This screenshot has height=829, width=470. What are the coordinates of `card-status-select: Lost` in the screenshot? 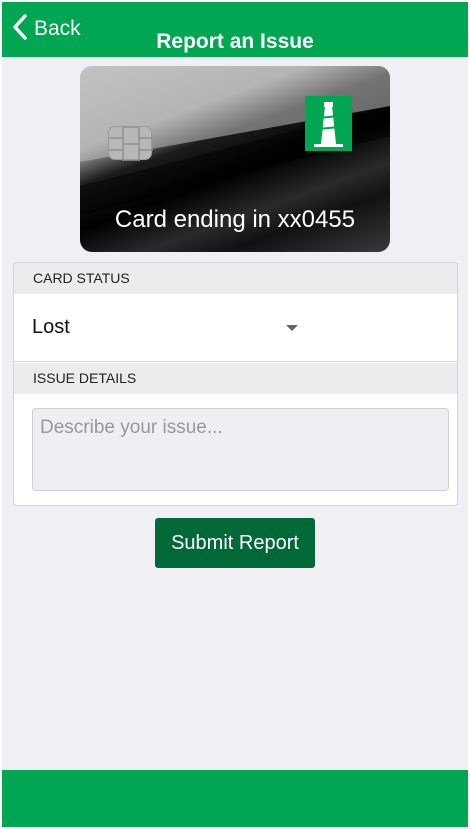 It's located at (235, 328).